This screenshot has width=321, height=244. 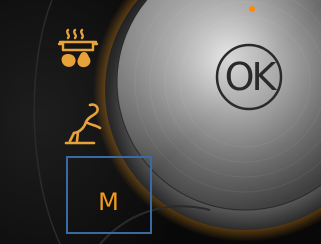 I want to click on ok-button, so click(x=249, y=77).